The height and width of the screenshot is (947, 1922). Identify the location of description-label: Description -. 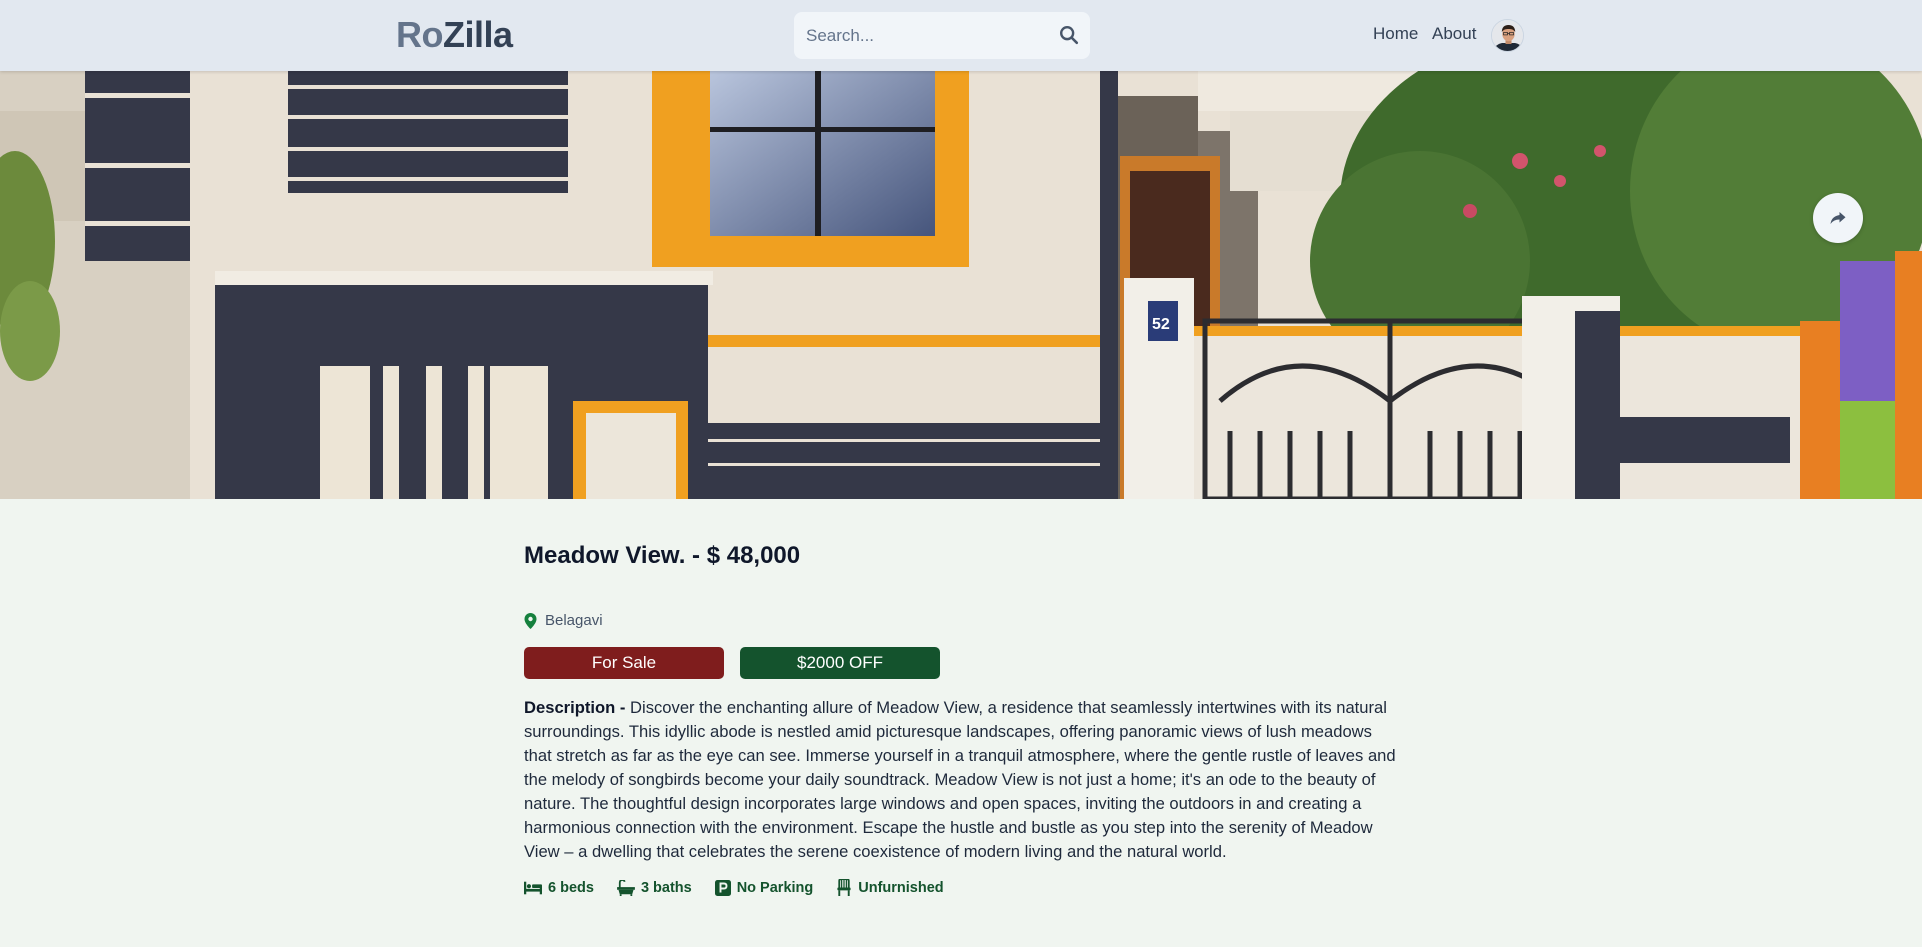
(577, 707).